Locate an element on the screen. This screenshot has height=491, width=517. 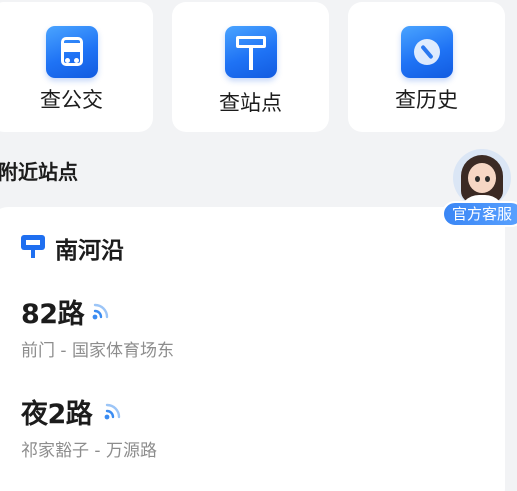
station-name: 南河沿 is located at coordinates (89, 248).